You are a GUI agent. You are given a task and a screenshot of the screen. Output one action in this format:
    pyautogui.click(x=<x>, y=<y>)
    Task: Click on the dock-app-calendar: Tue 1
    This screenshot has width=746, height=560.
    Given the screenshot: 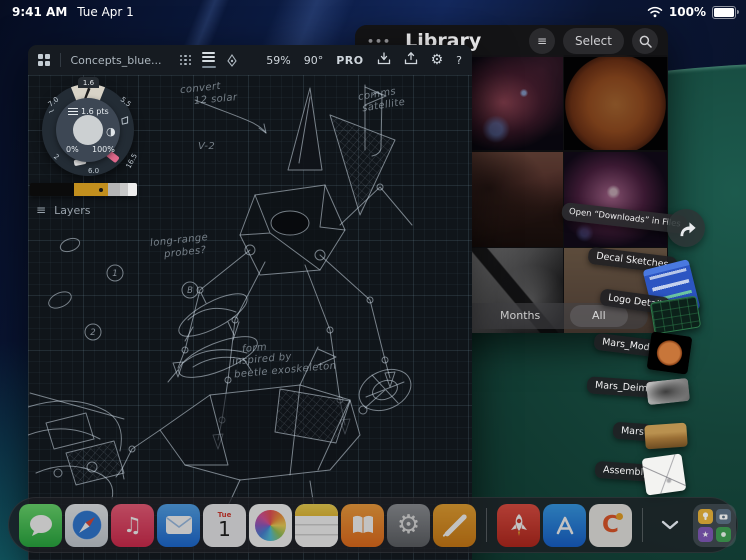 What is the action you would take?
    pyautogui.click(x=224, y=525)
    